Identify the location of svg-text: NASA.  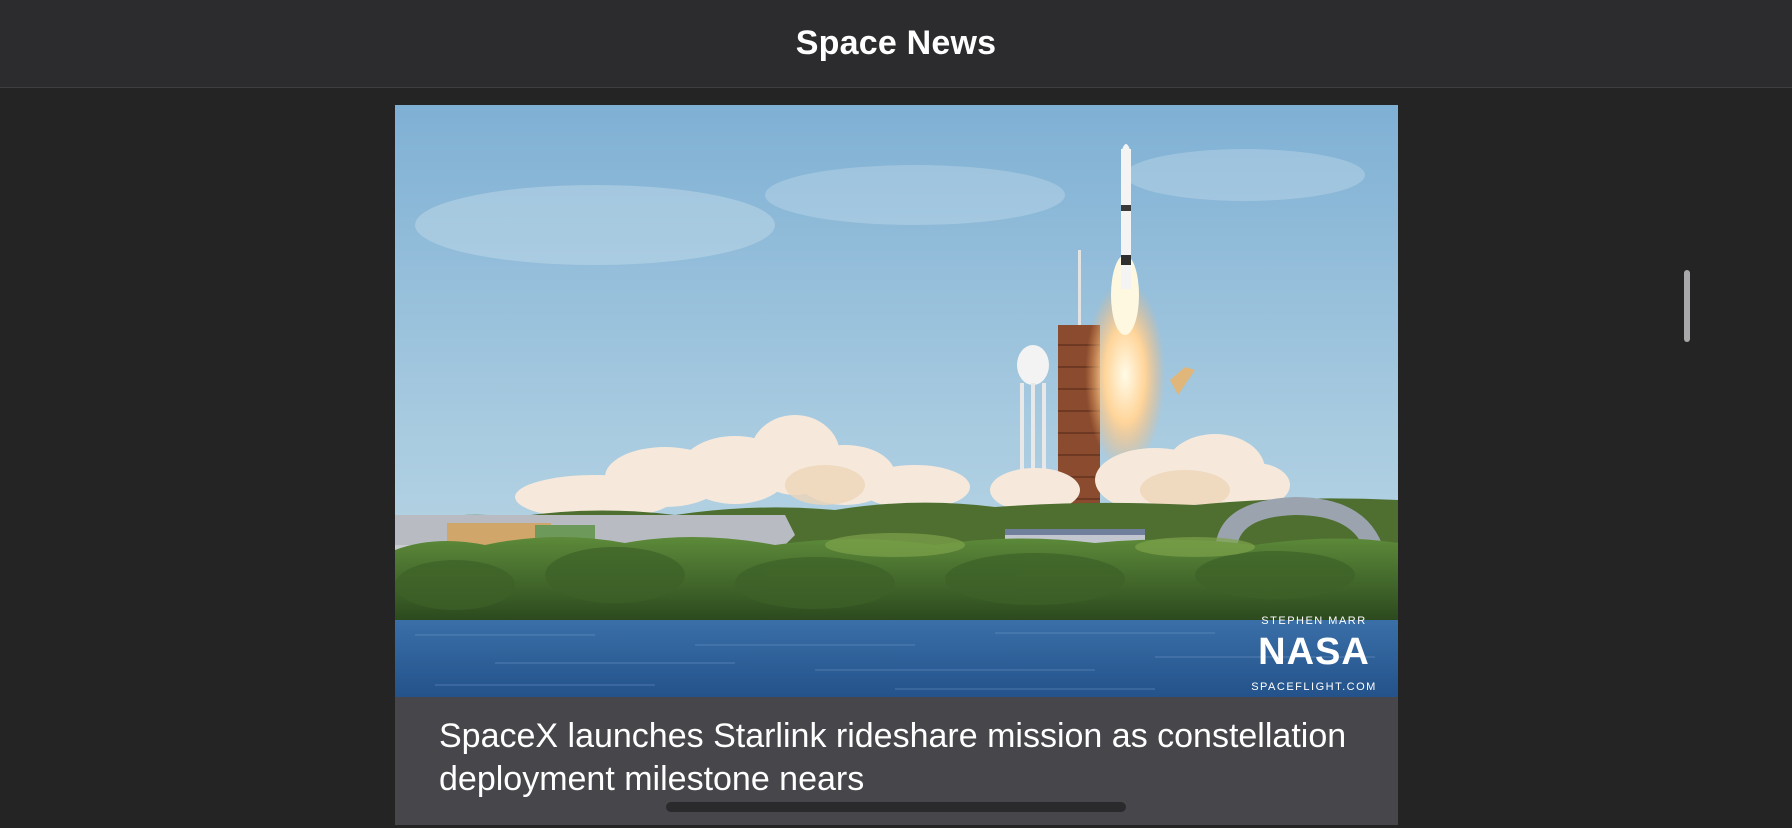
(1314, 652).